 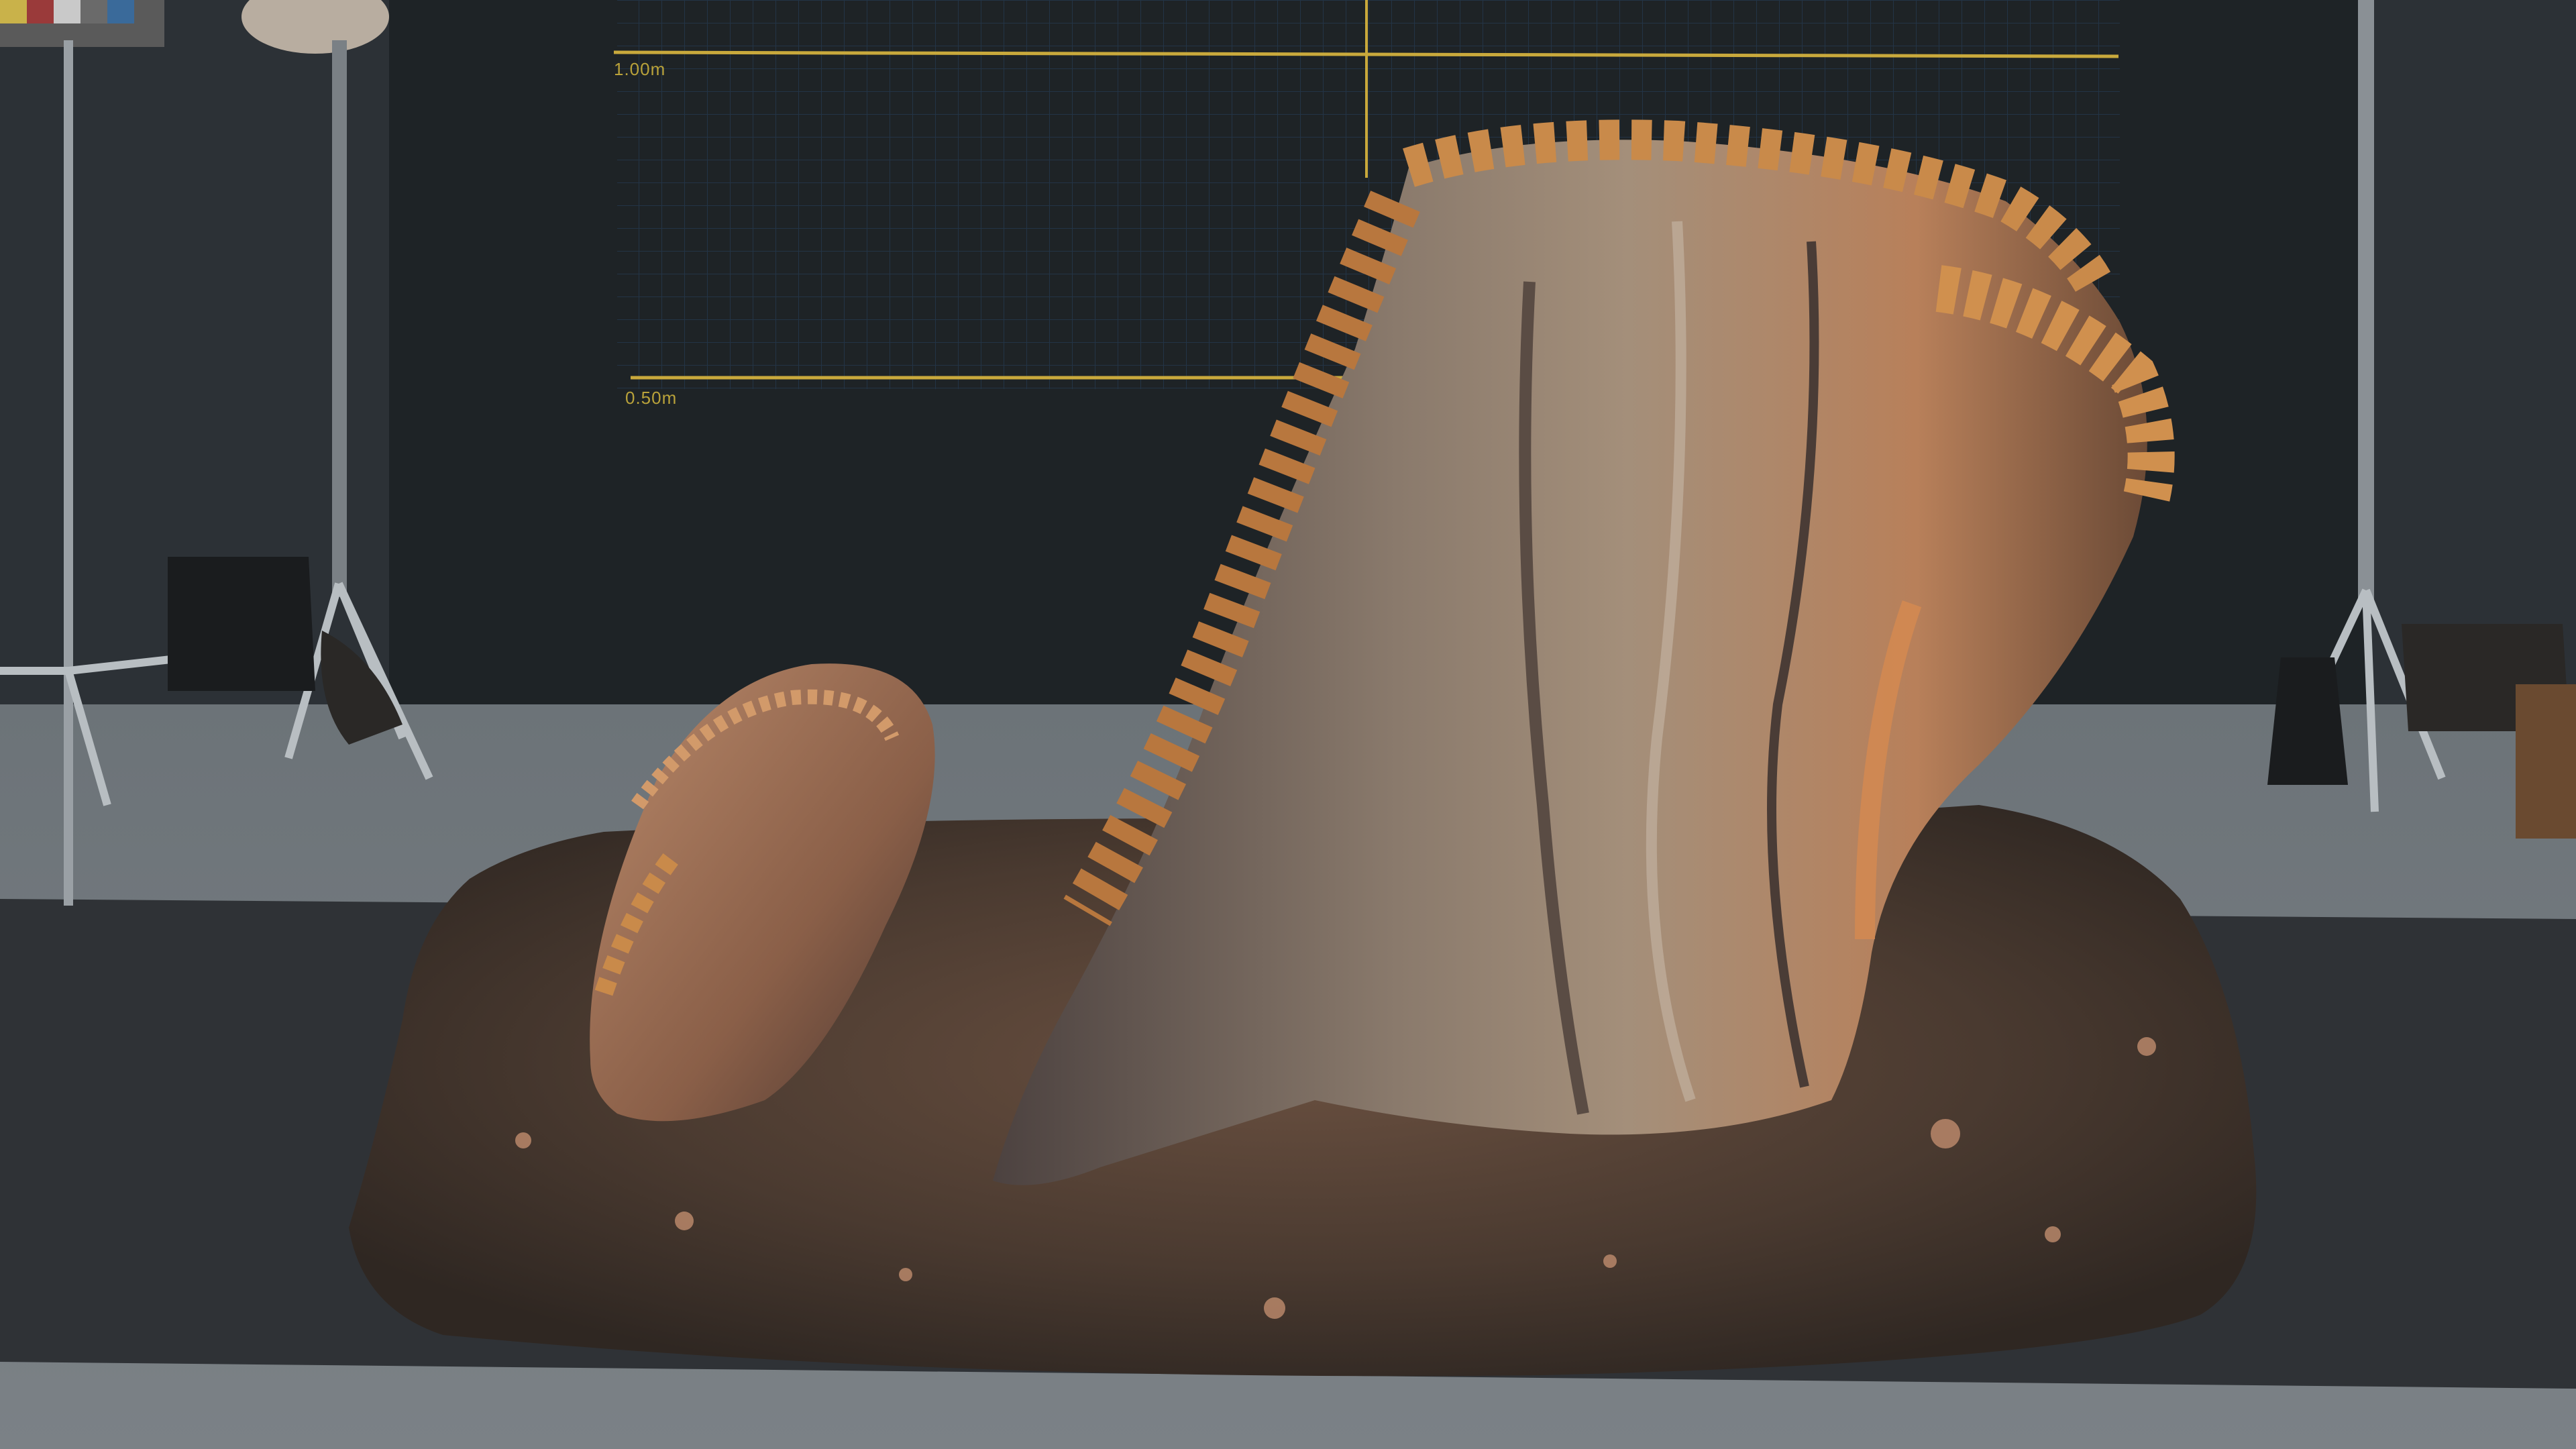 What do you see at coordinates (640, 69) in the screenshot?
I see `scale-label-1m: 1.00m` at bounding box center [640, 69].